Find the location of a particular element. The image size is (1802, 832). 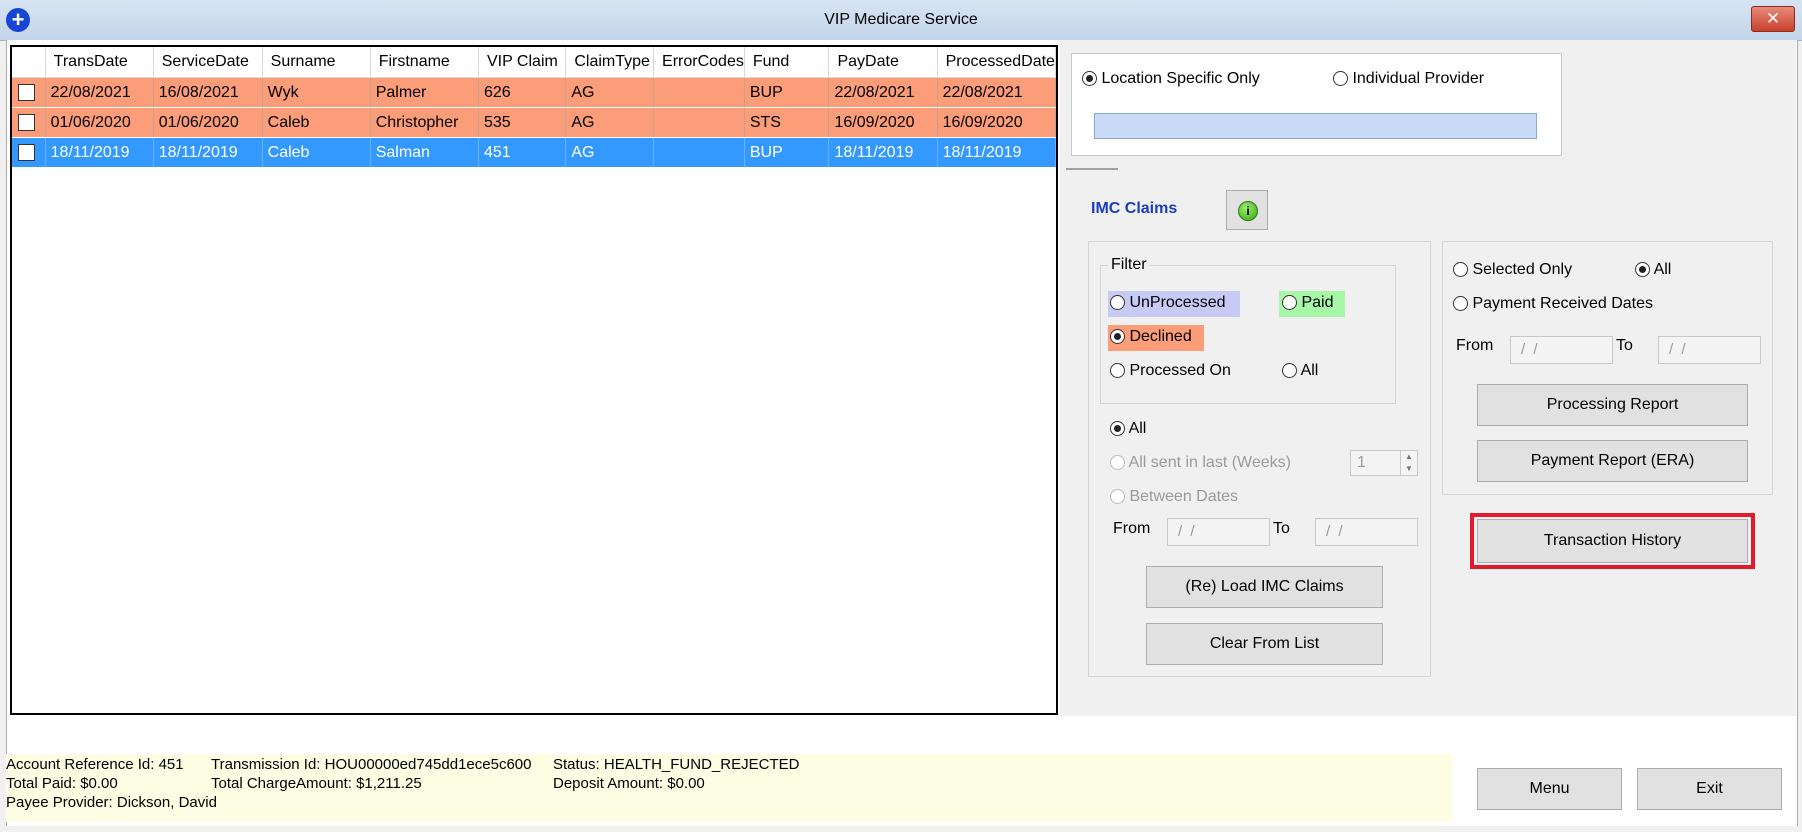

cell-firstname: Salman is located at coordinates (424, 152).